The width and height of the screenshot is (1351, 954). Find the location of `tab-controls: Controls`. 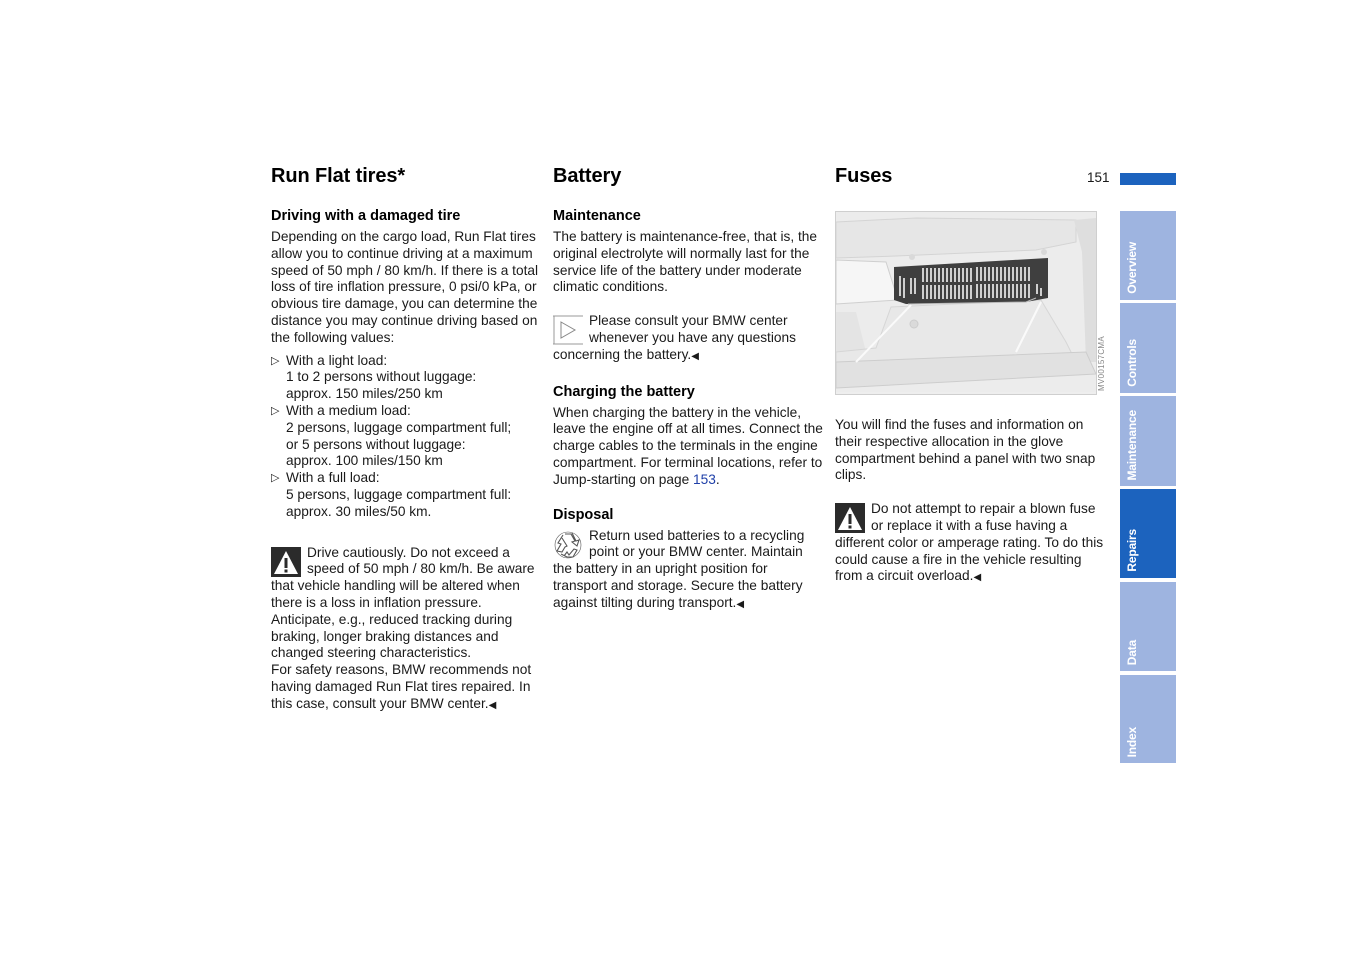

tab-controls: Controls is located at coordinates (1148, 348).